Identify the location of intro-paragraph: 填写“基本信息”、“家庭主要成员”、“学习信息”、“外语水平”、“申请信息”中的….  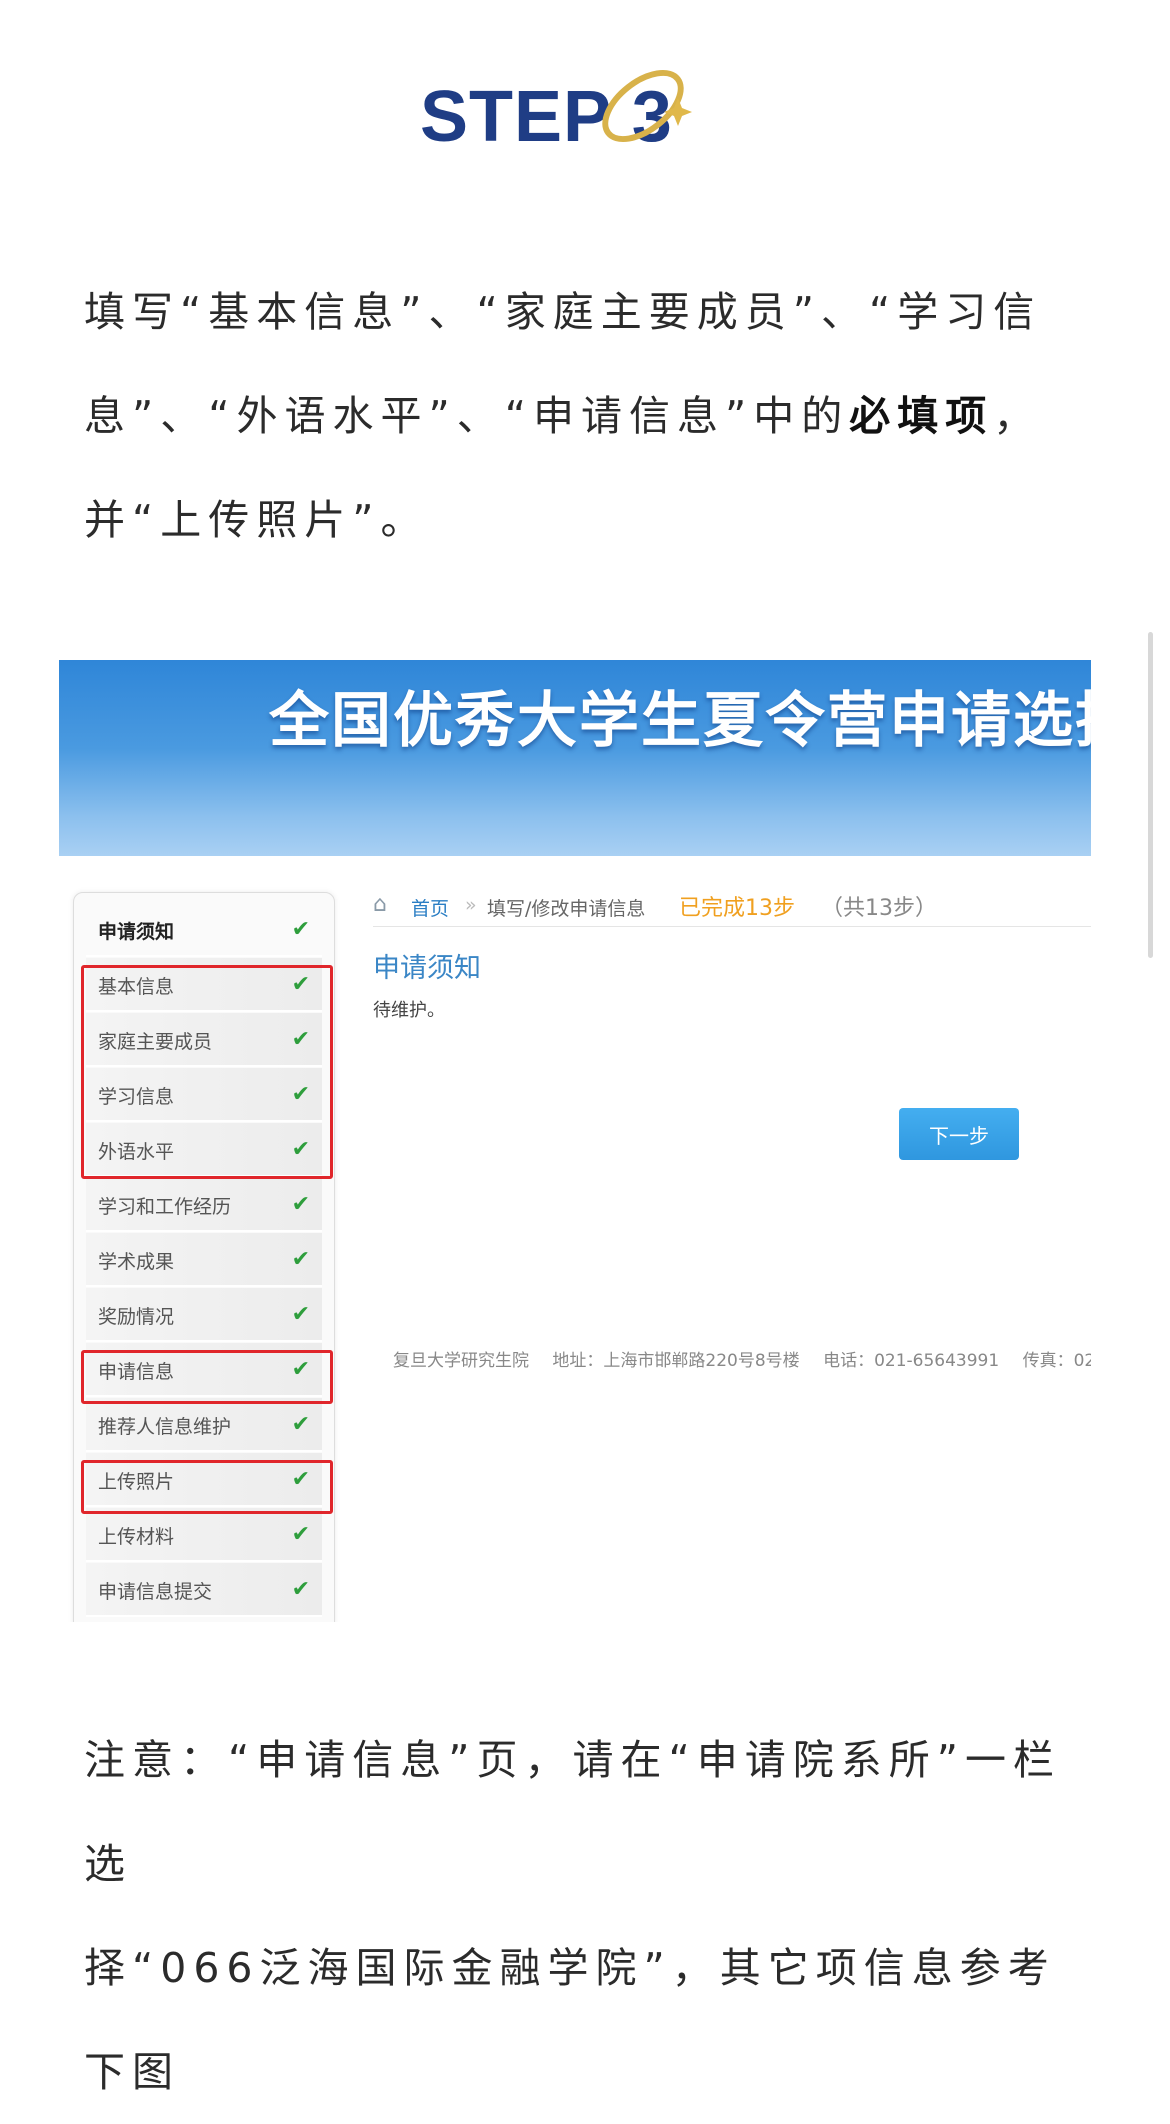
(584, 416).